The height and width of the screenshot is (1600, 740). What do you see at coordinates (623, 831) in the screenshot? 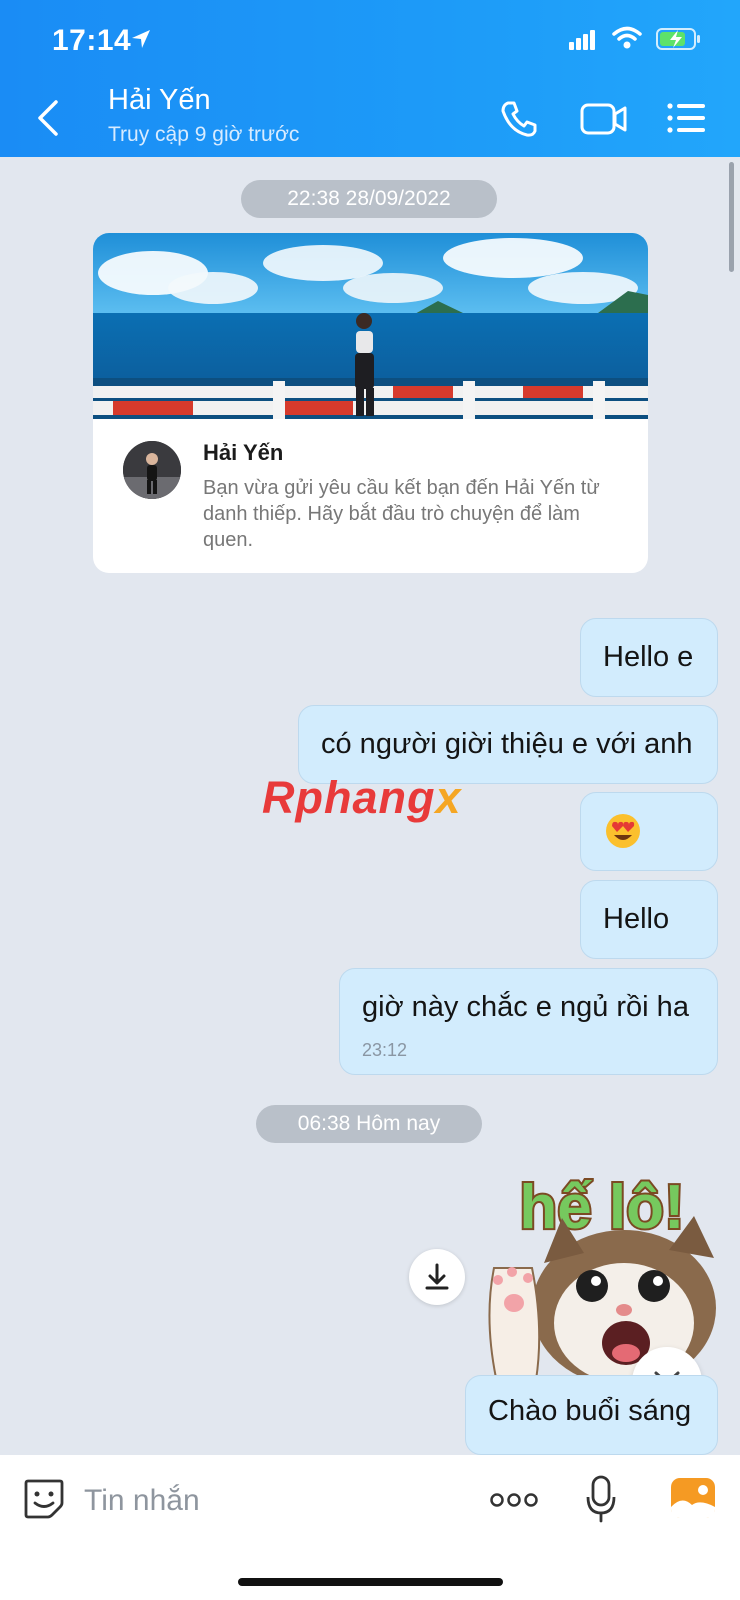
I see `heart-eyes-emoji-icon` at bounding box center [623, 831].